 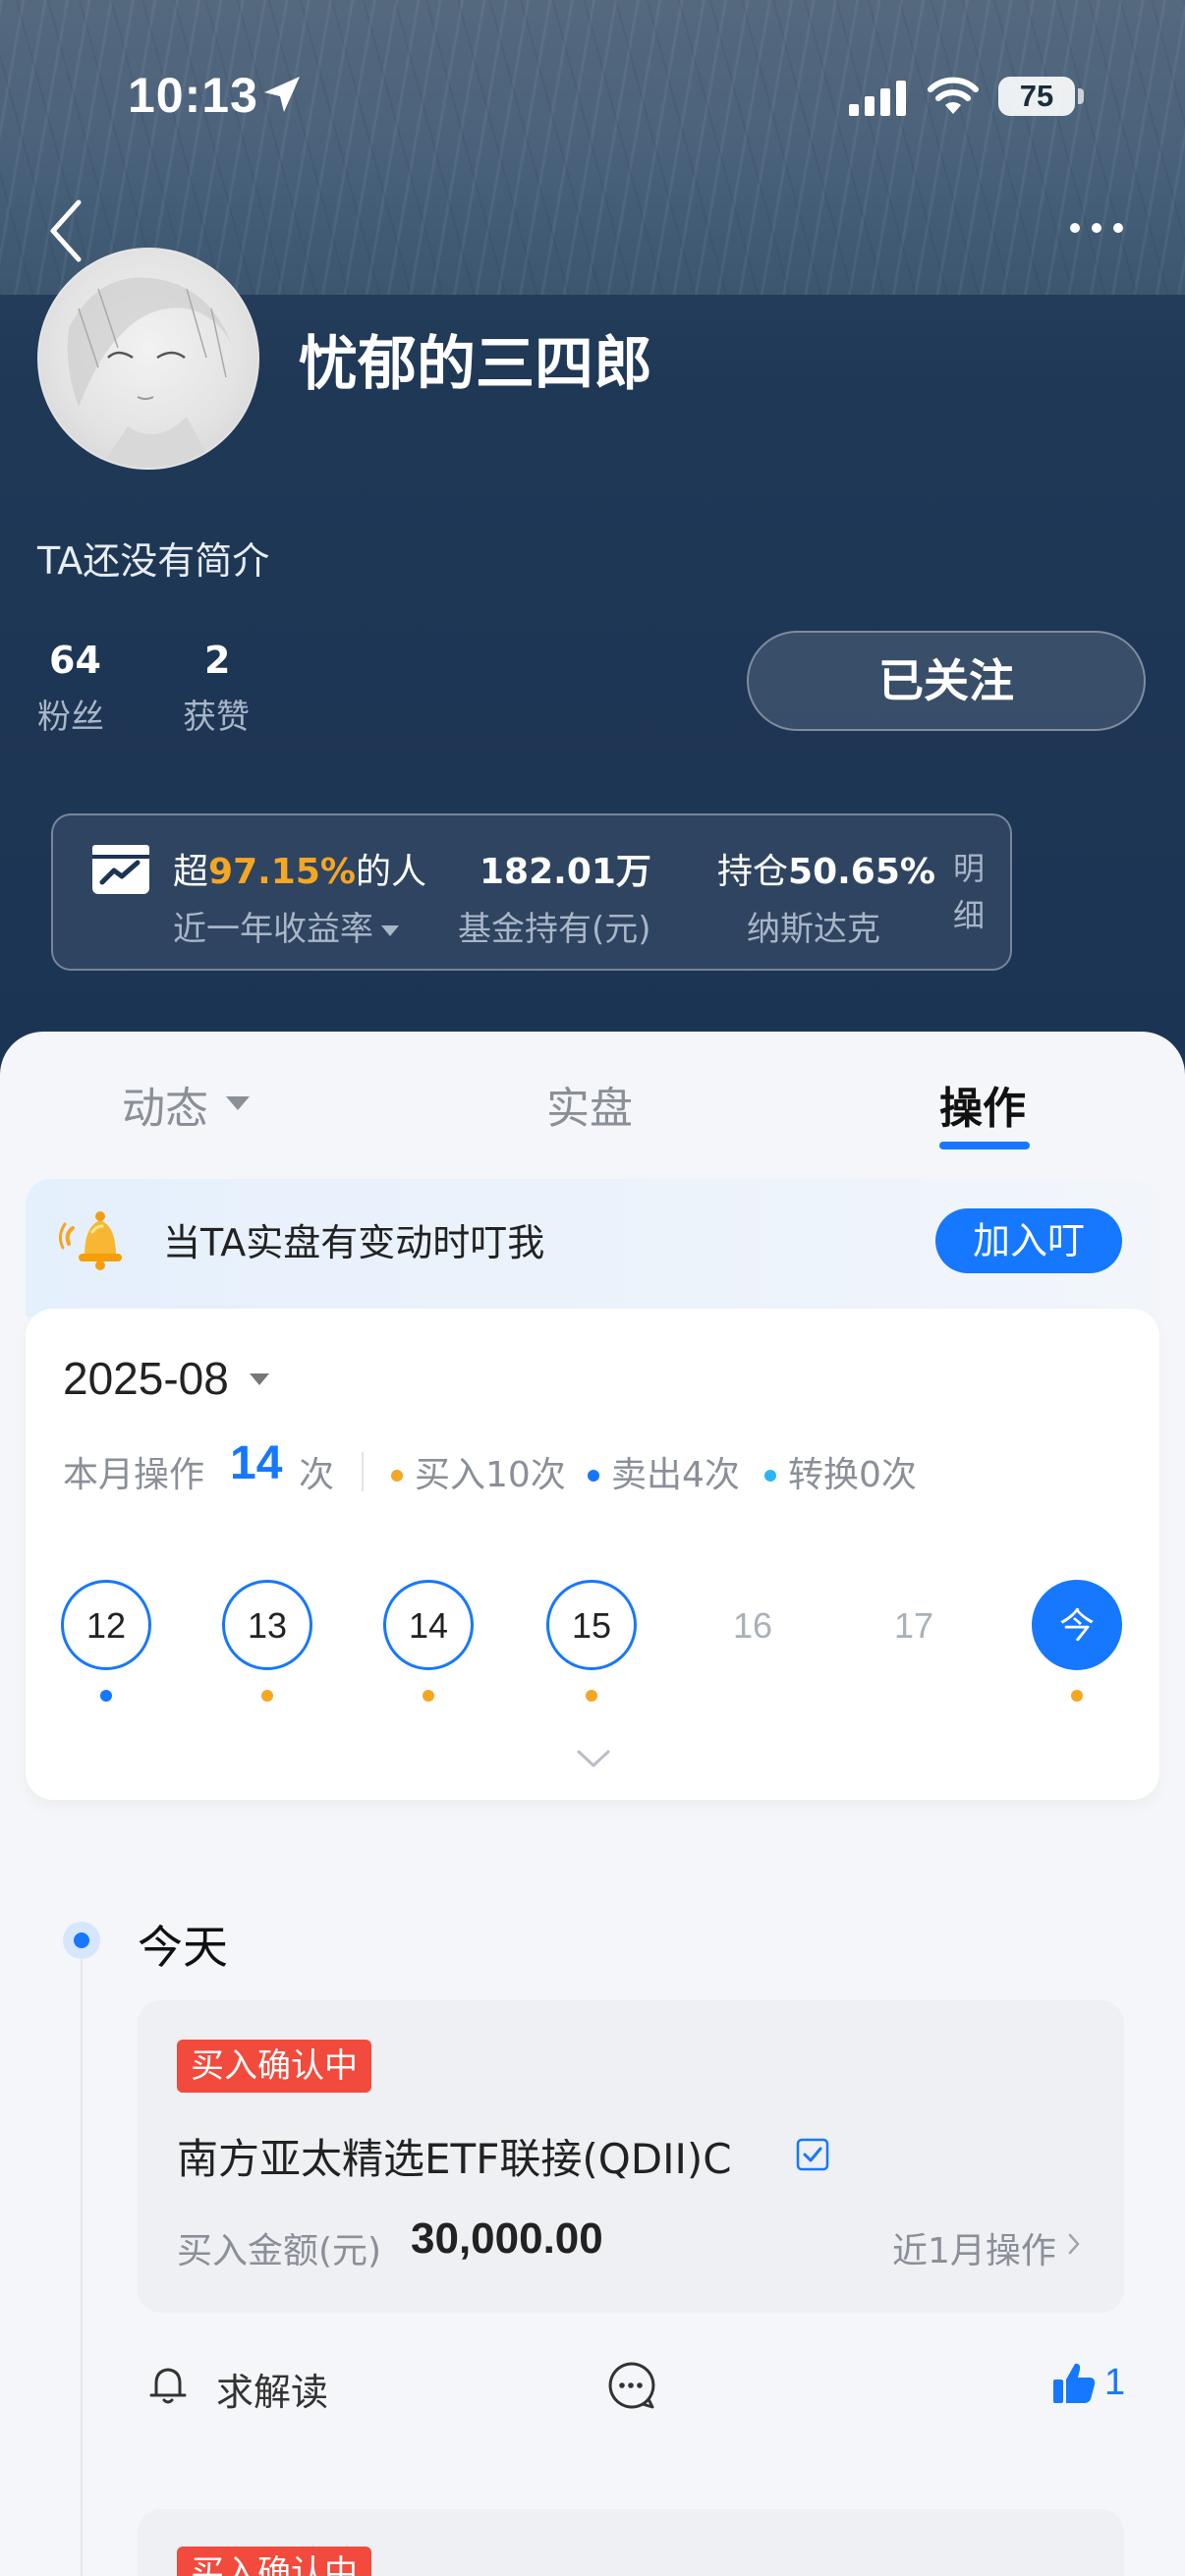 I want to click on day-today-buy-dot, so click(x=1077, y=1696).